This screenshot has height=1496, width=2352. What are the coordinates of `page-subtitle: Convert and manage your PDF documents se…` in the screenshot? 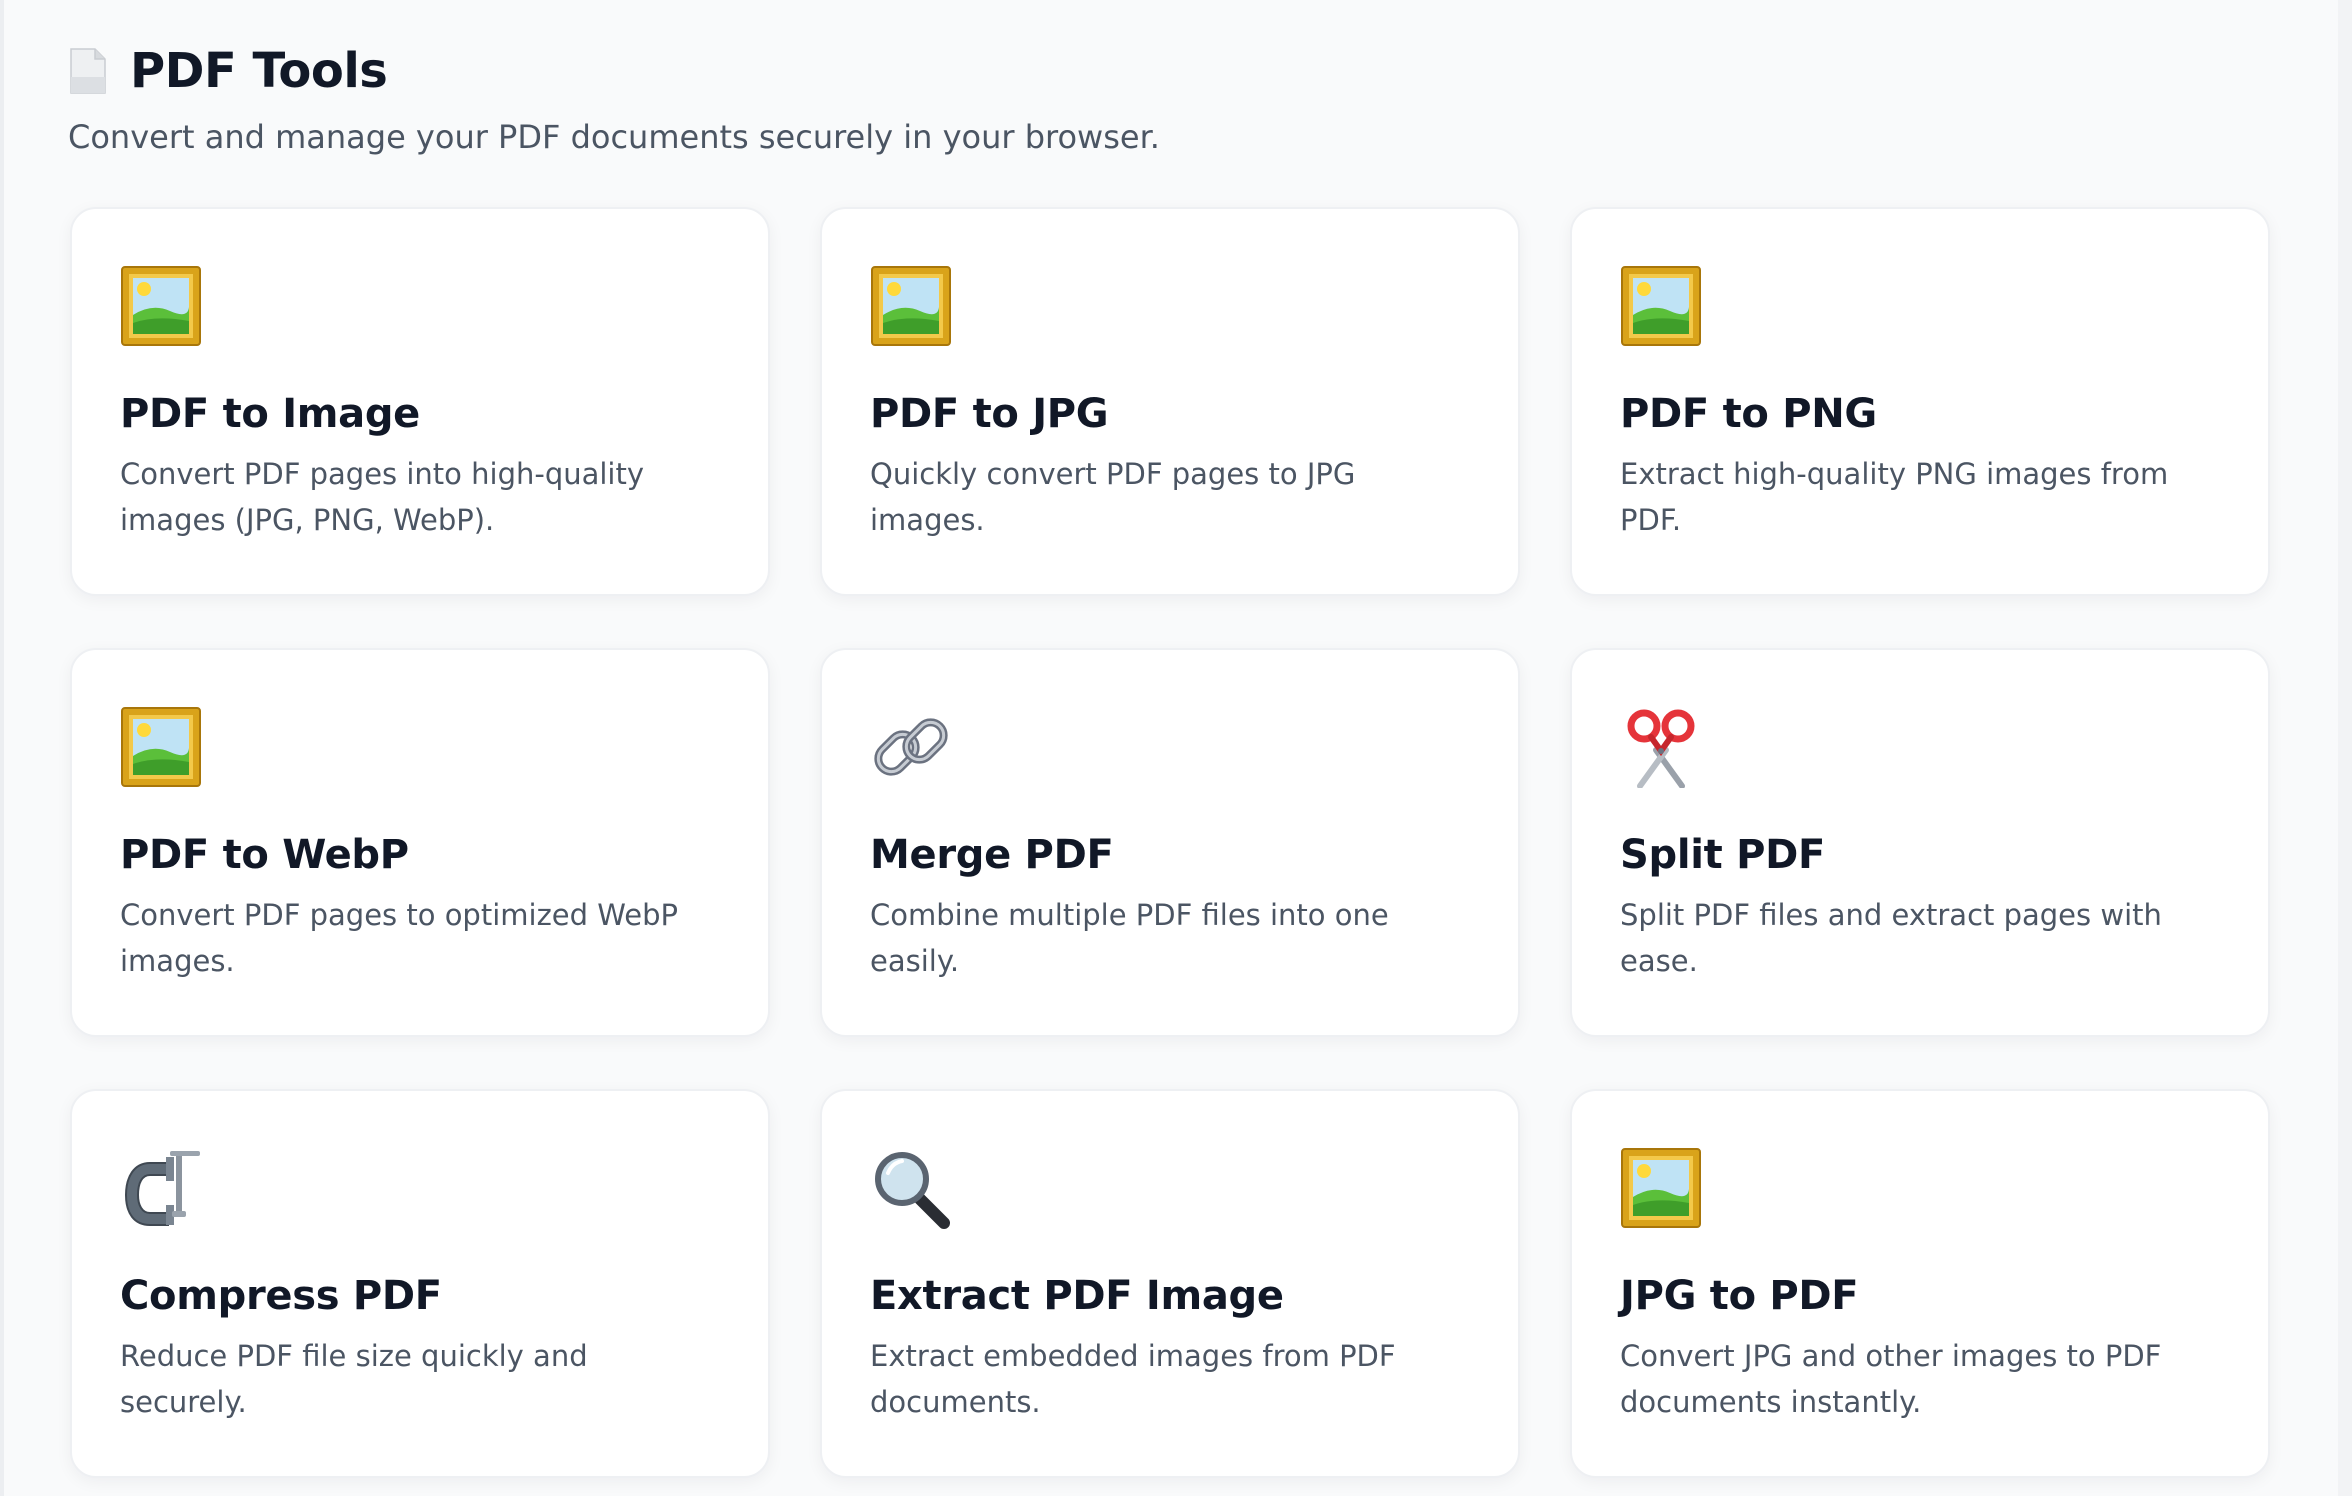 It's located at (614, 137).